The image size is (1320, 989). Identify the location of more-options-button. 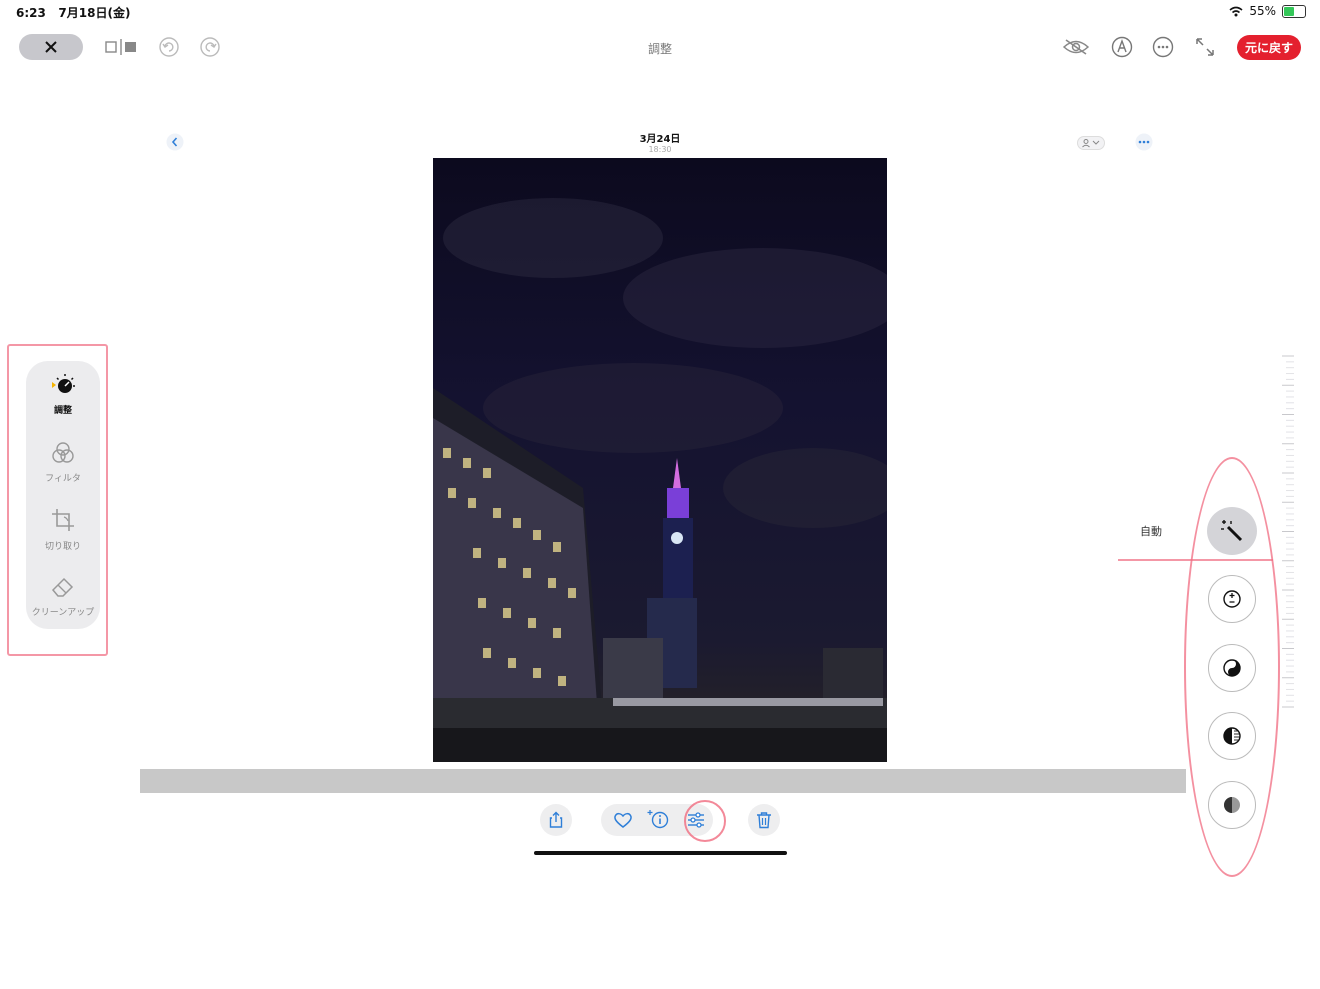
(1163, 47).